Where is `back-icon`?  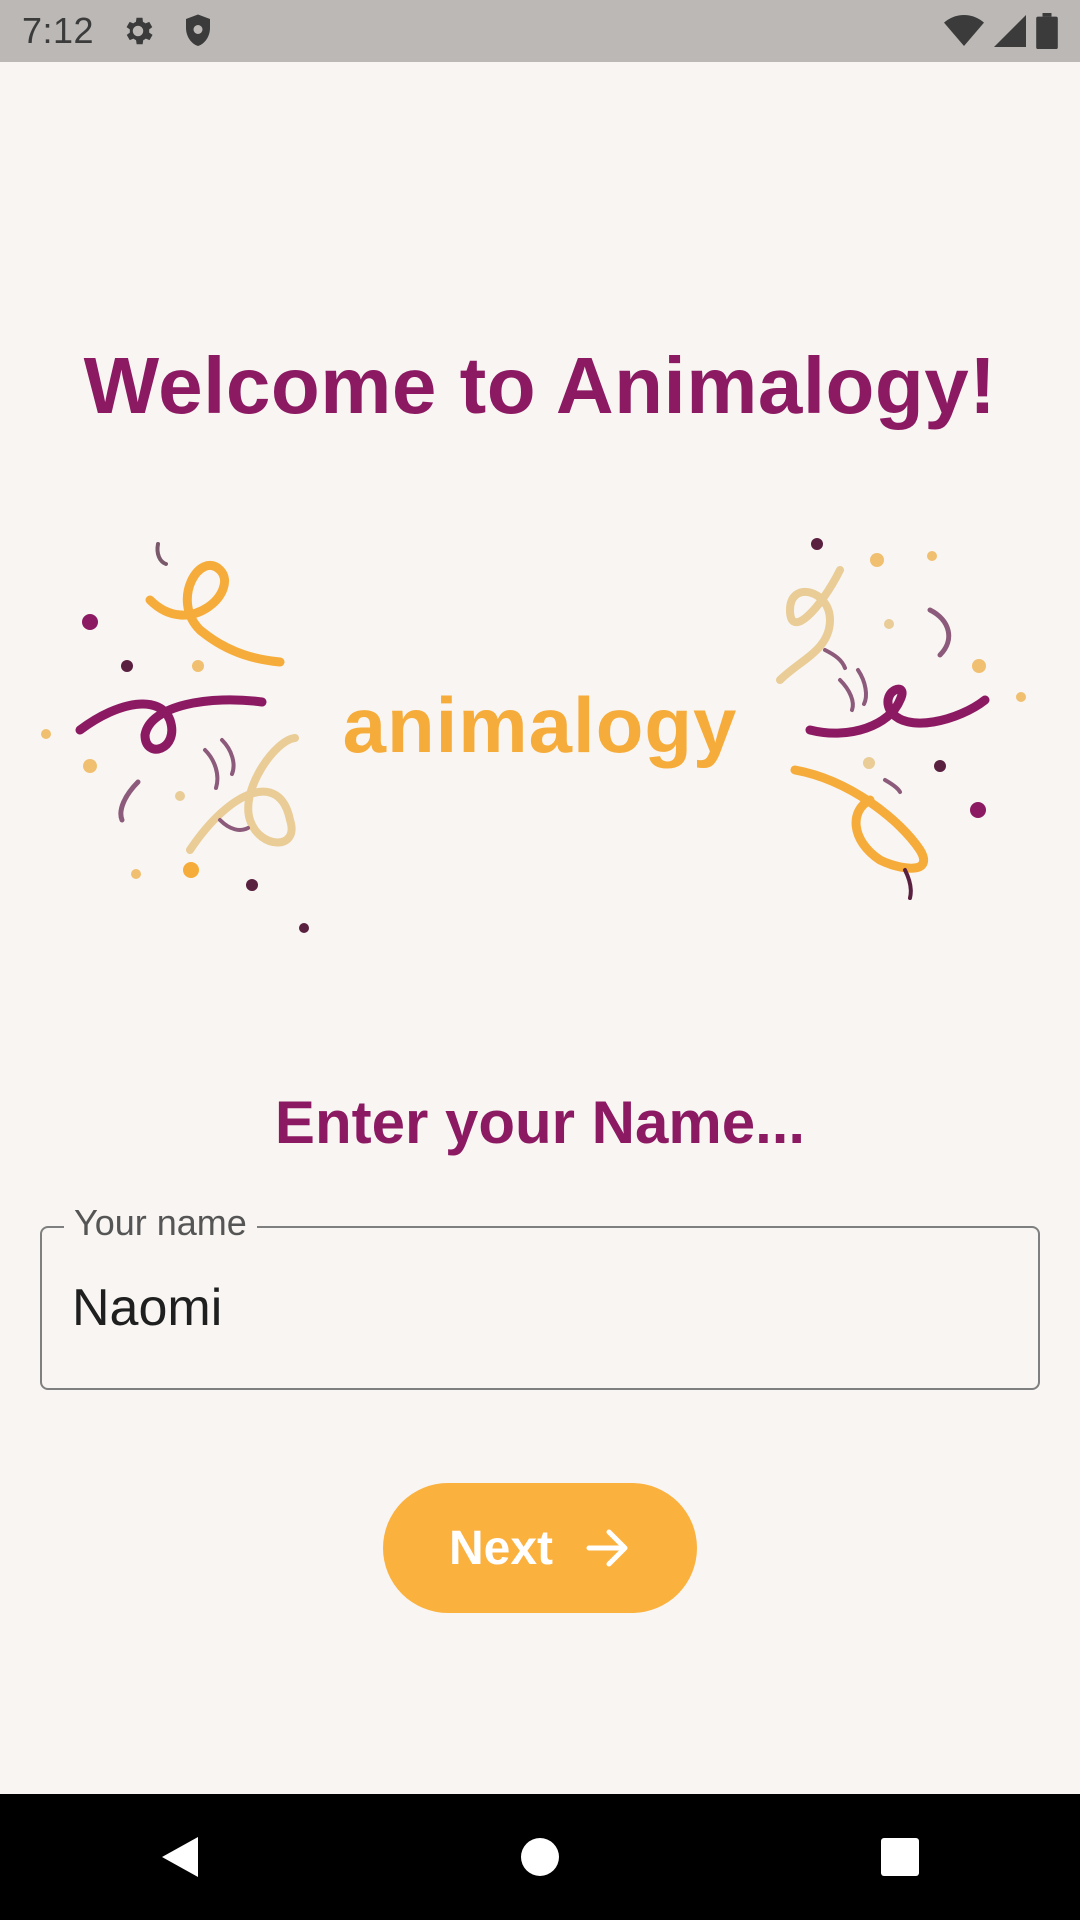 back-icon is located at coordinates (180, 1857).